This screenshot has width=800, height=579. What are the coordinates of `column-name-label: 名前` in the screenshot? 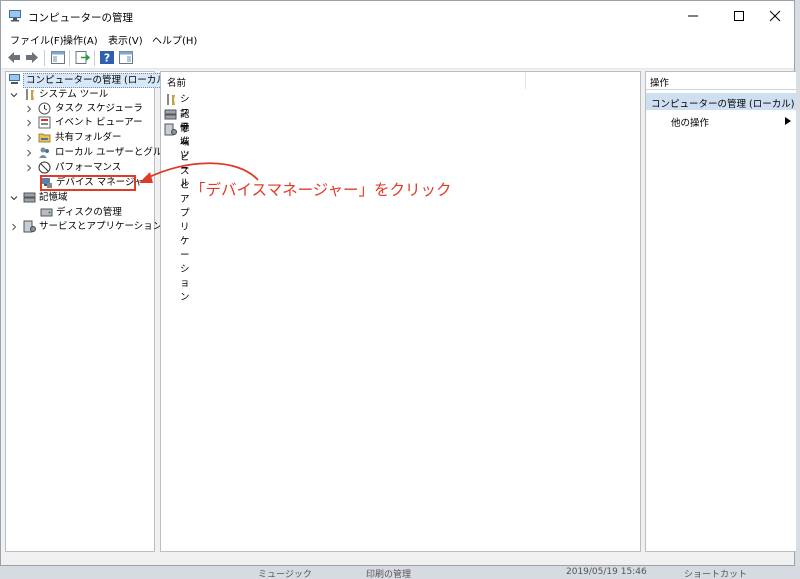 It's located at (176, 82).